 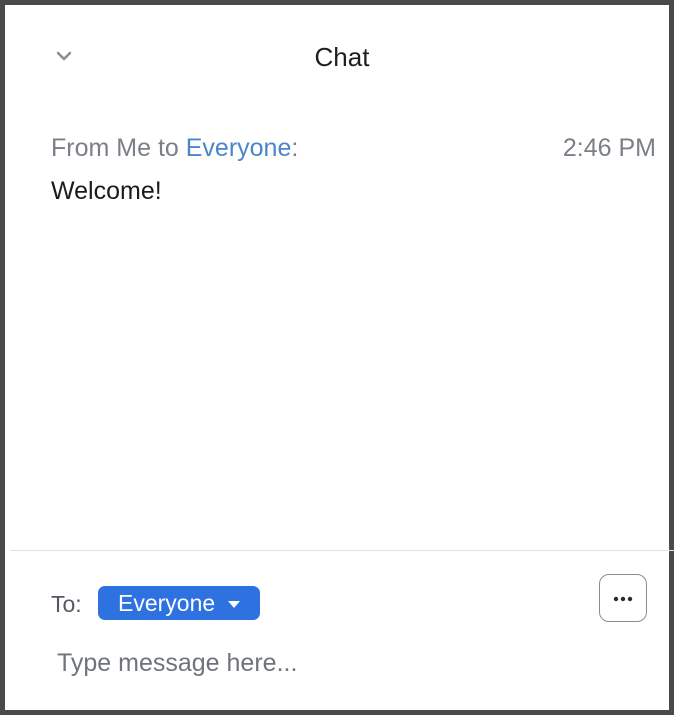 What do you see at coordinates (66, 604) in the screenshot?
I see `to-label: To:` at bounding box center [66, 604].